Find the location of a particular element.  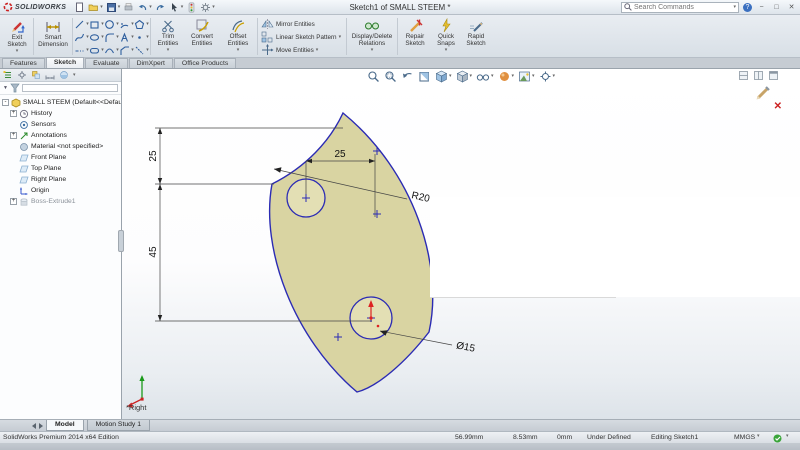

zoom-fit-button is located at coordinates (373, 76).